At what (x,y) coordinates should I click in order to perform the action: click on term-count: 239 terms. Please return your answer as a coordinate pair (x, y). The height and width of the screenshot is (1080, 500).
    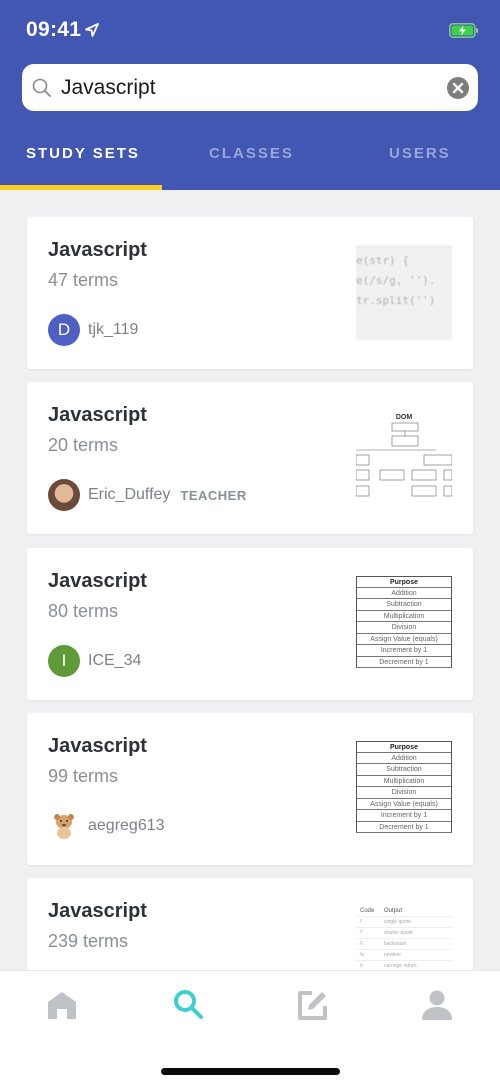
    Looking at the image, I should click on (88, 941).